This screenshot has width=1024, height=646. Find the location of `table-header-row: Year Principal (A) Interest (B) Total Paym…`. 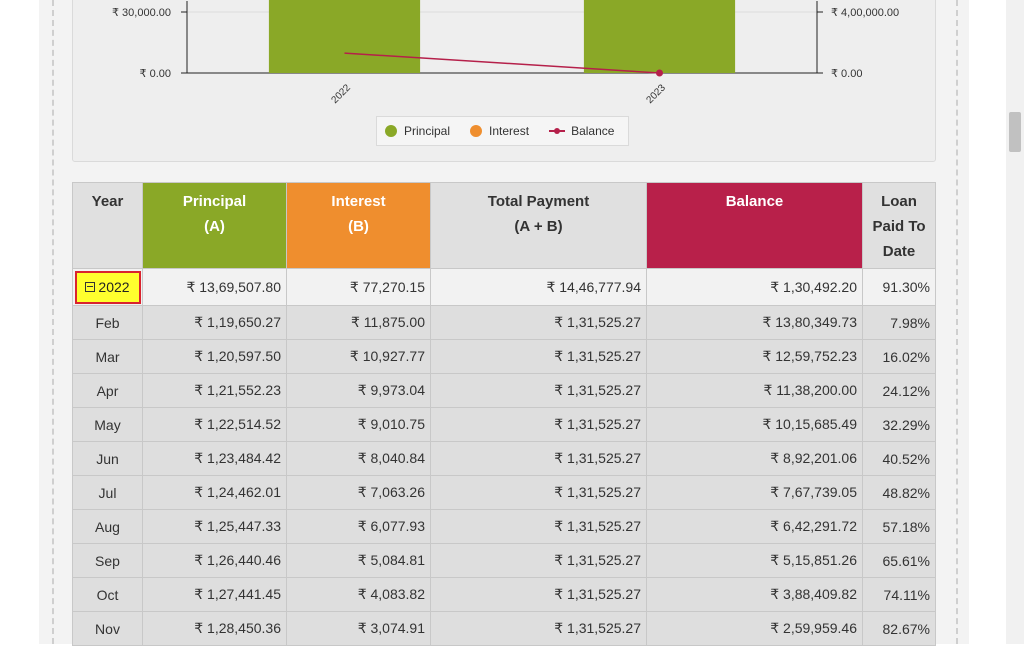

table-header-row: Year Principal (A) Interest (B) Total Paym… is located at coordinates (504, 225).